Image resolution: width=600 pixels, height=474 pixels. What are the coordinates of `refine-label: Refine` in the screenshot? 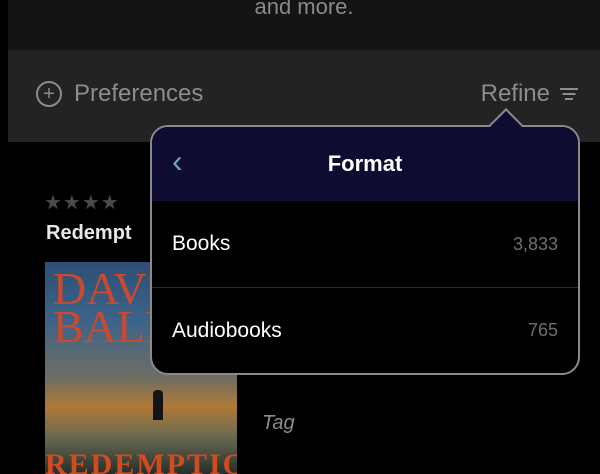 It's located at (515, 93).